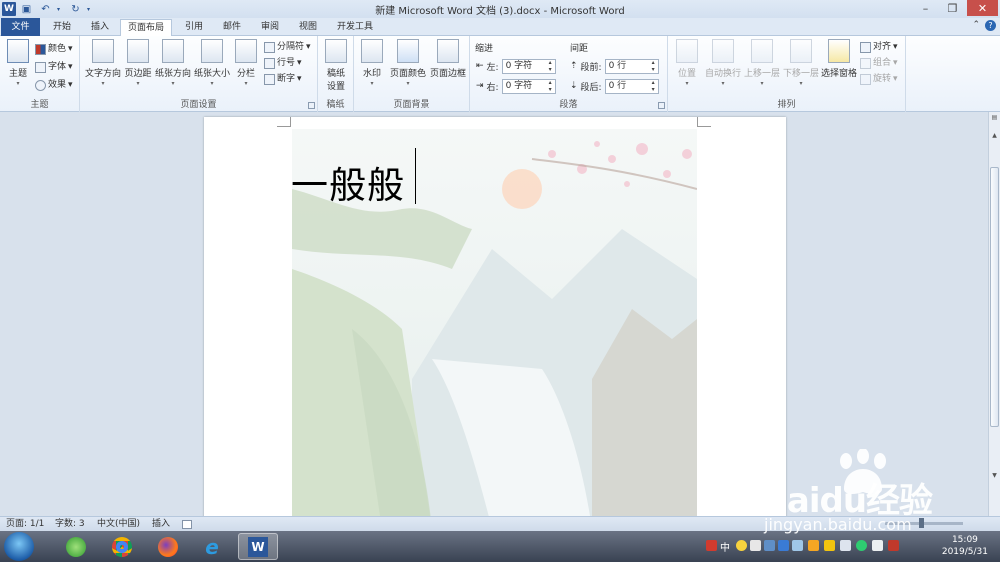 The height and width of the screenshot is (562, 1000). I want to click on position-button: 位置 ▾, so click(687, 63).